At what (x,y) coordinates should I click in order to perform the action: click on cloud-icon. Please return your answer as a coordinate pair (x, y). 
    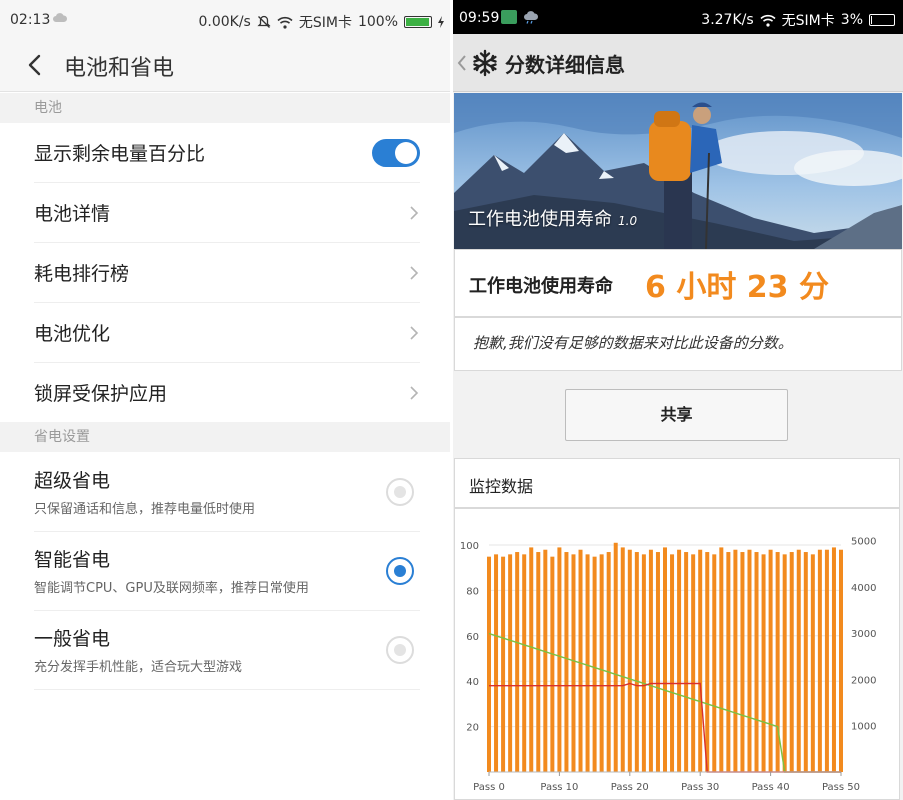
    Looking at the image, I should click on (60, 17).